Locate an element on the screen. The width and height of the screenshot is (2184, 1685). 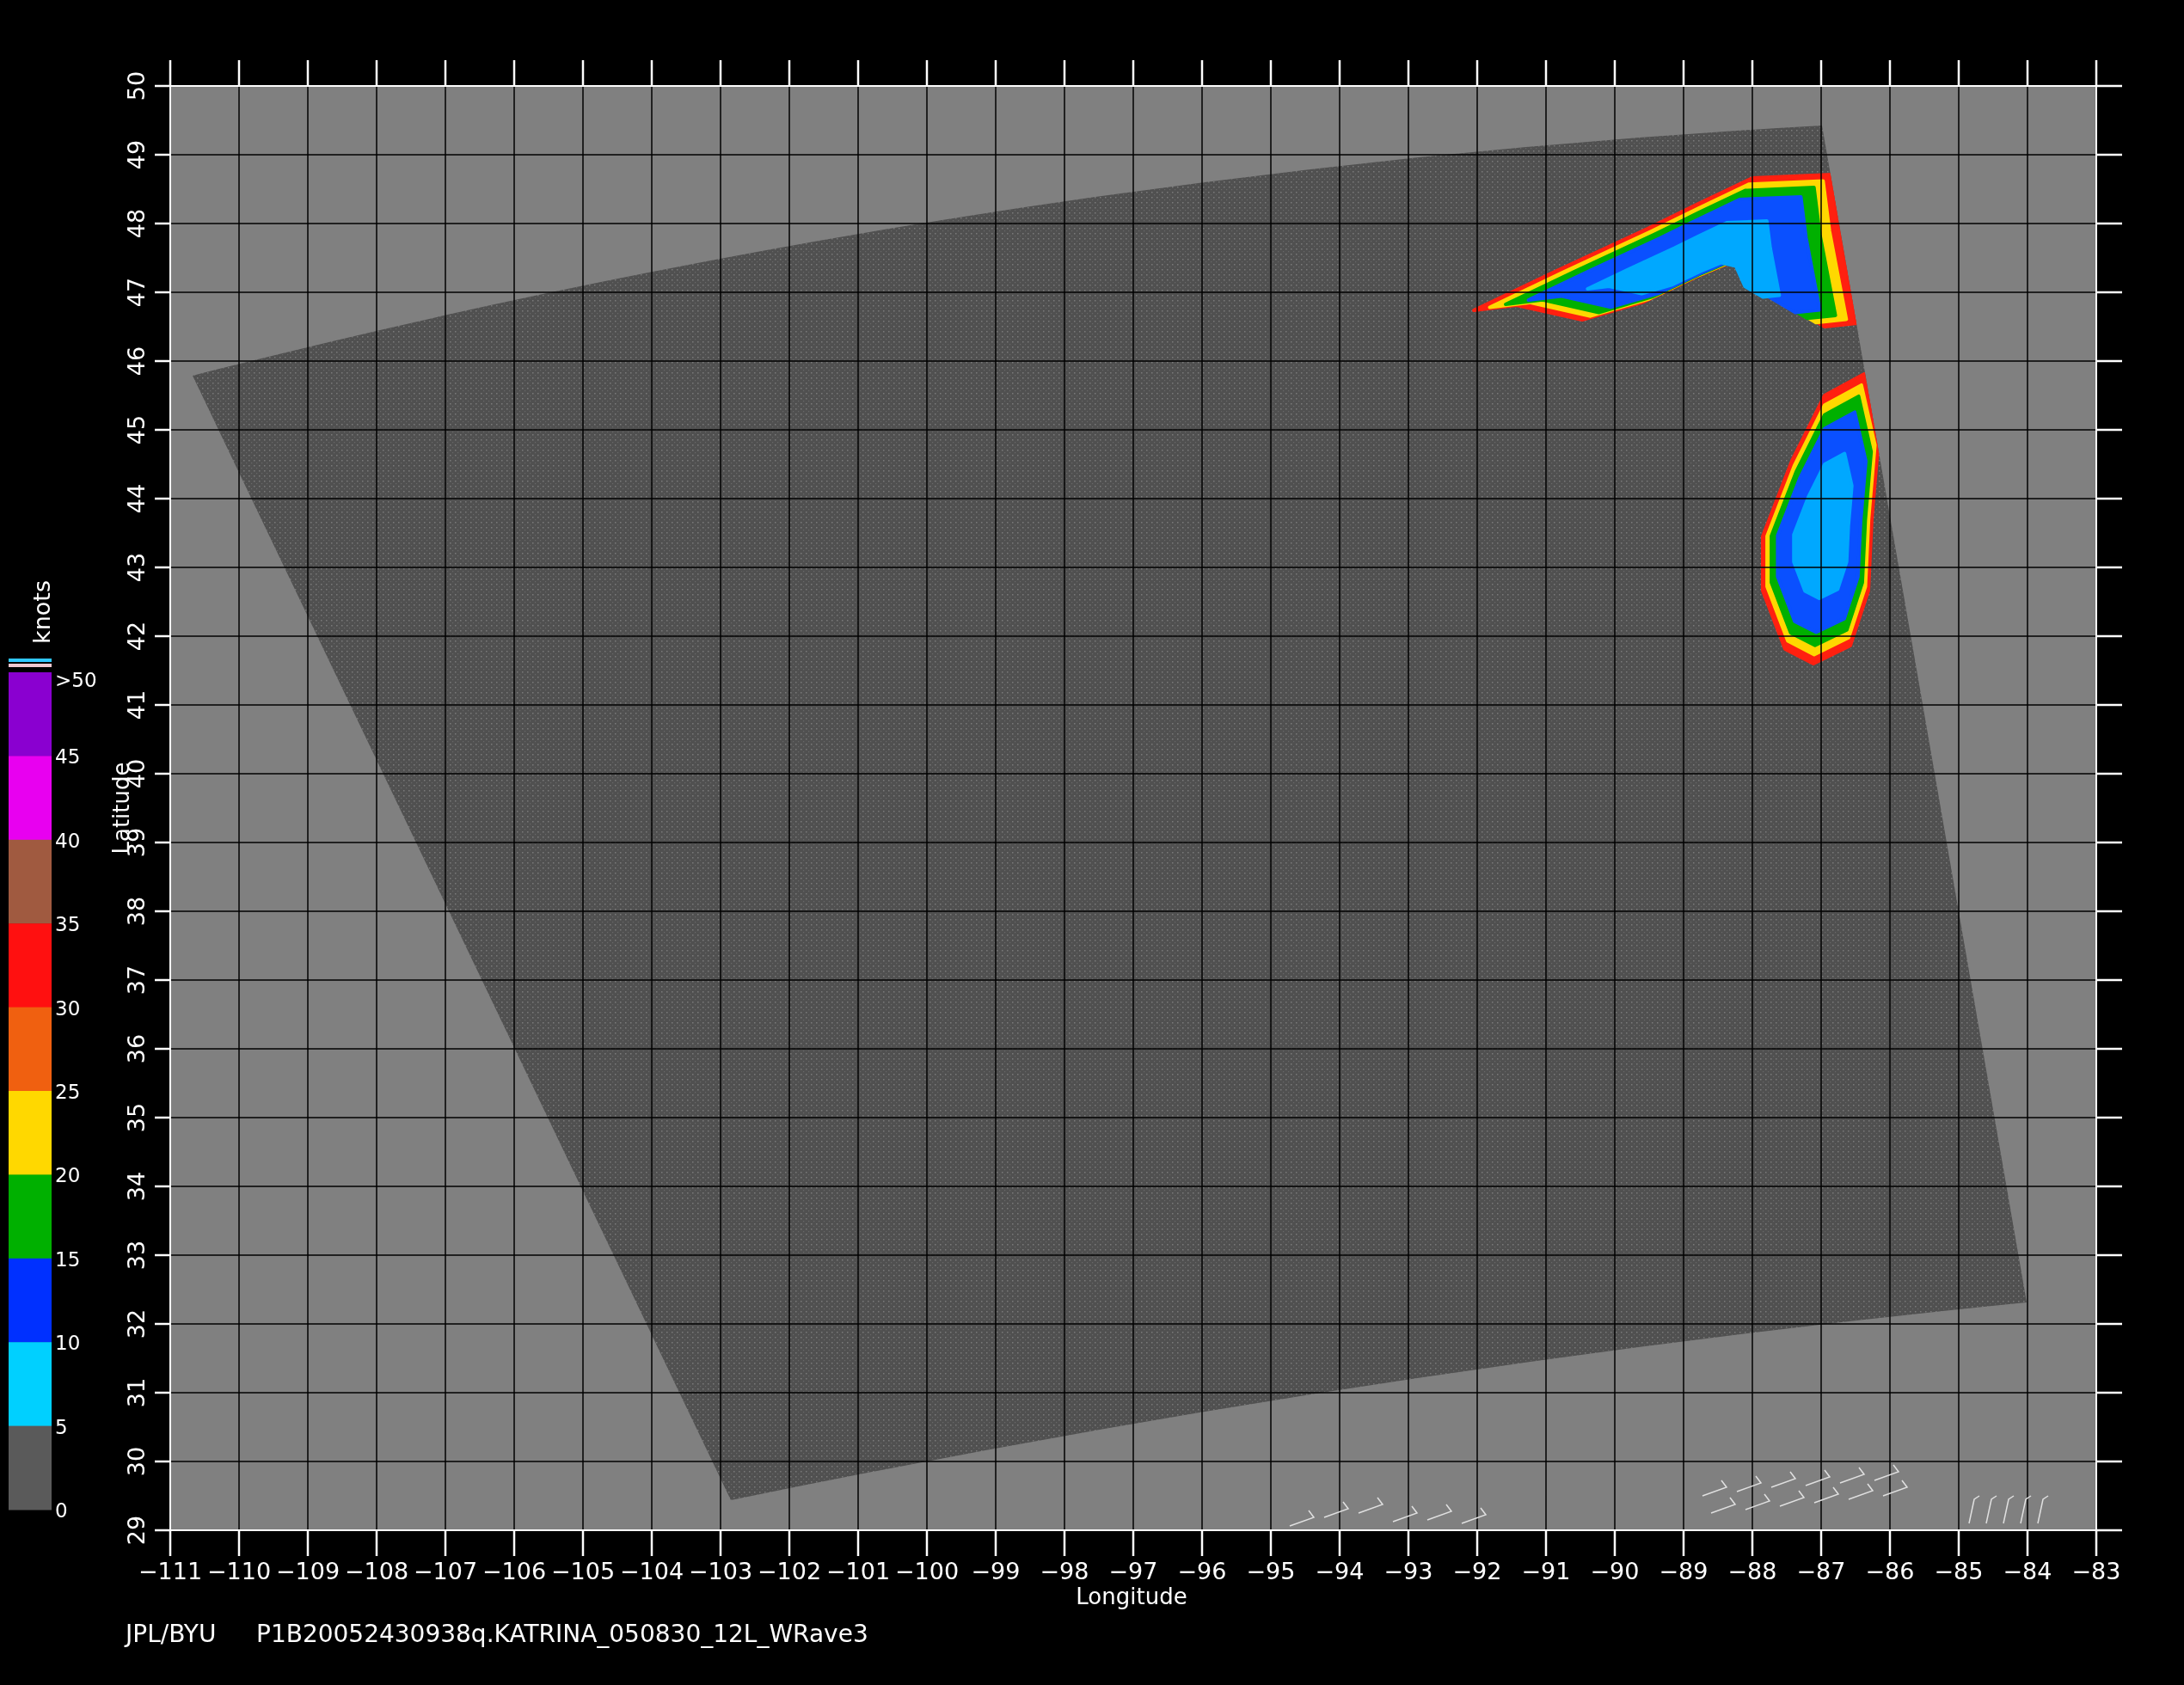
longitude-tick-label: −105 is located at coordinates (583, 1571).